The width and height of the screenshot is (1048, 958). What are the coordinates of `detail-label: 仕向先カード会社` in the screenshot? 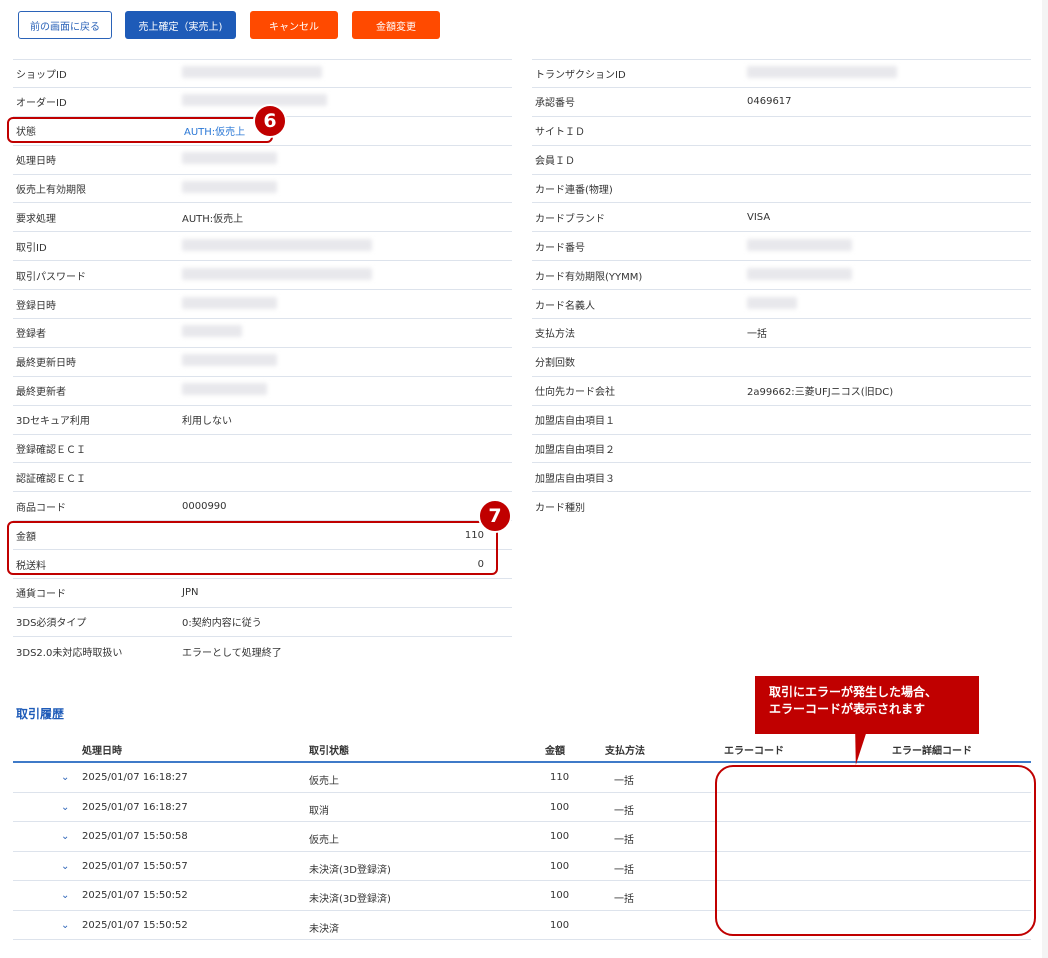 It's located at (575, 393).